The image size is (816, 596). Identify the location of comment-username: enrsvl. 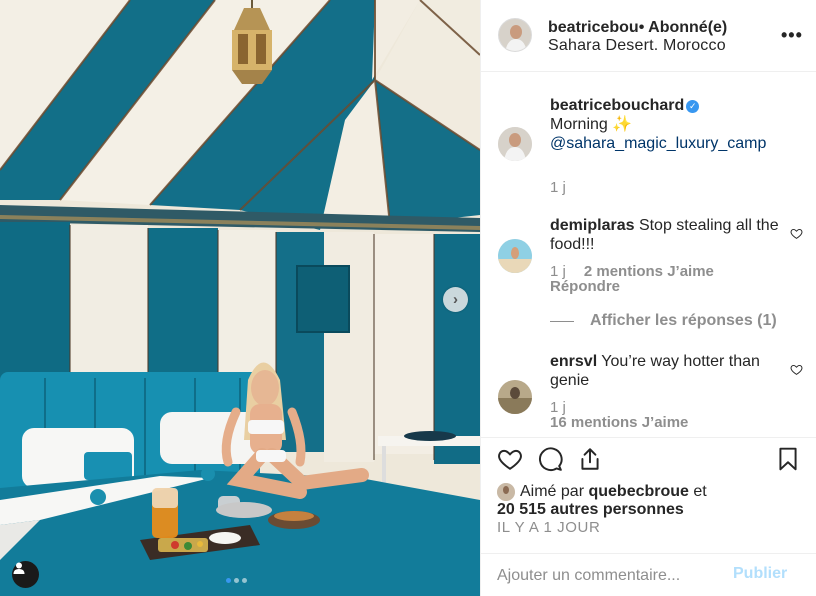
(573, 361).